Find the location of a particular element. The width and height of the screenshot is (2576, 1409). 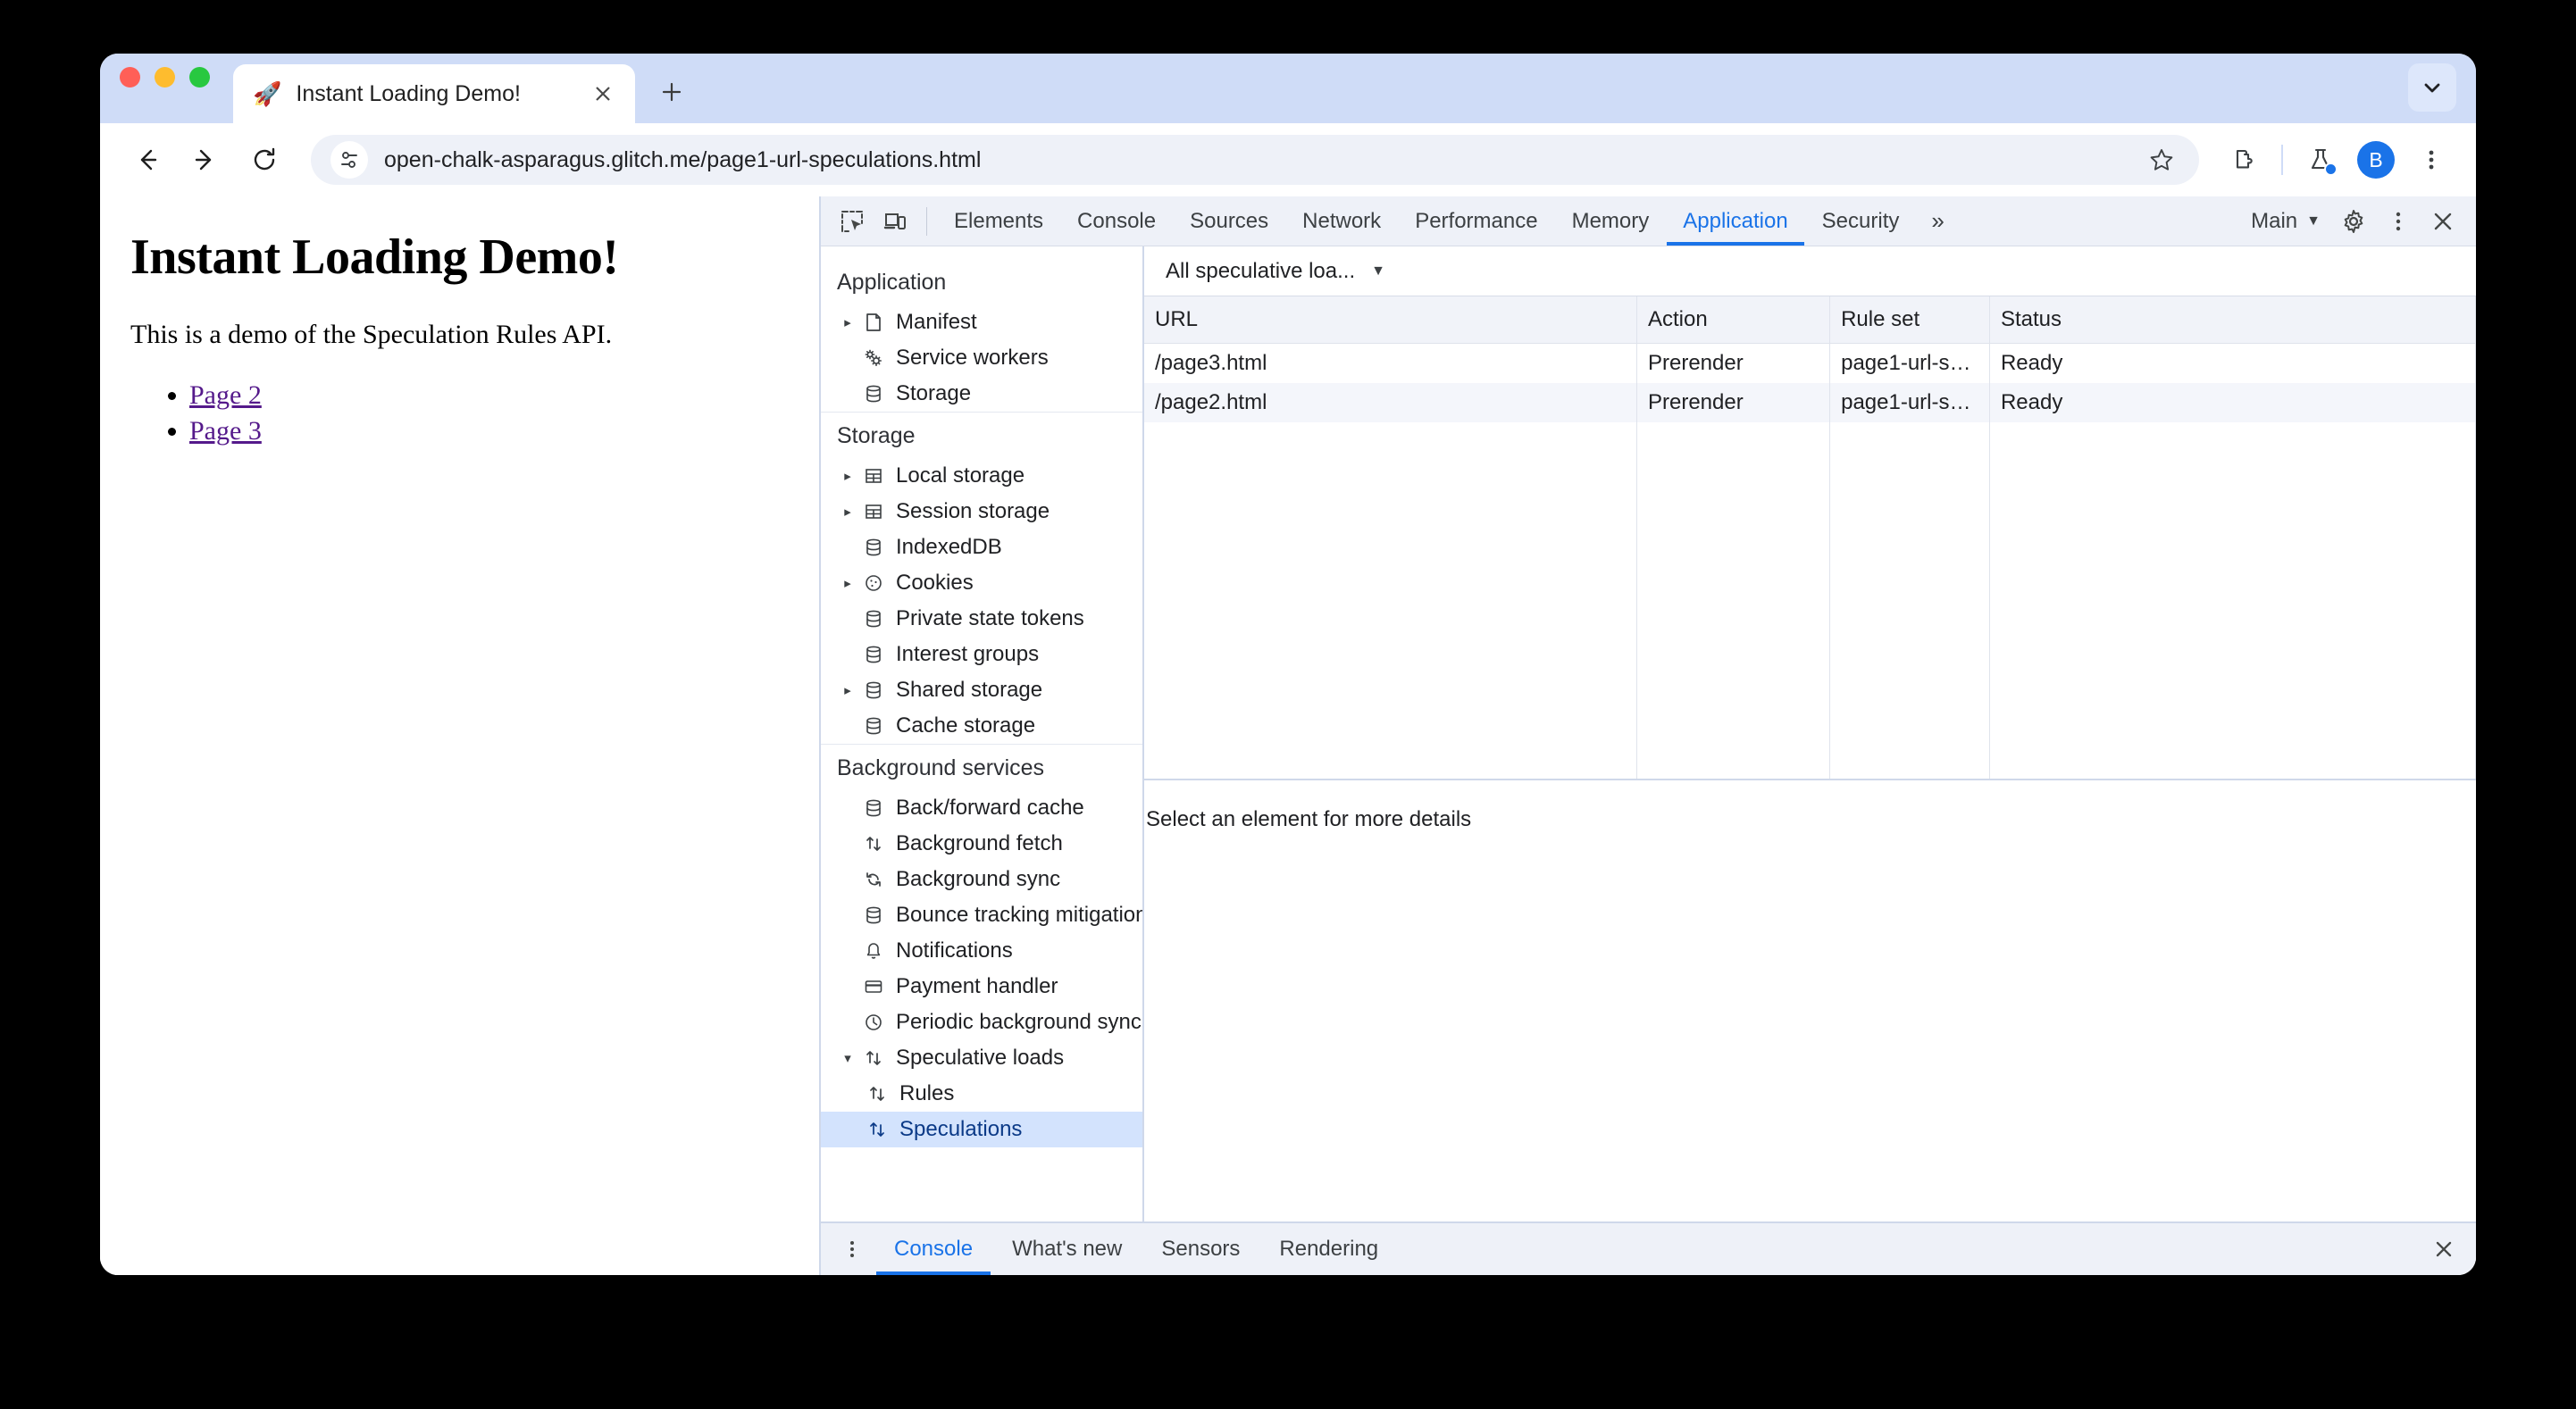

column-header-rule-set: Rule set is located at coordinates (1910, 320).